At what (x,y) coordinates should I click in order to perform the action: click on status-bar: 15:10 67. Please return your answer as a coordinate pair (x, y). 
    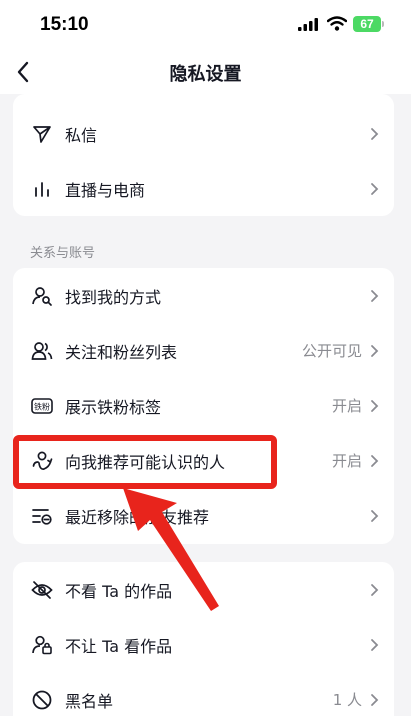
    Looking at the image, I should click on (205, 25).